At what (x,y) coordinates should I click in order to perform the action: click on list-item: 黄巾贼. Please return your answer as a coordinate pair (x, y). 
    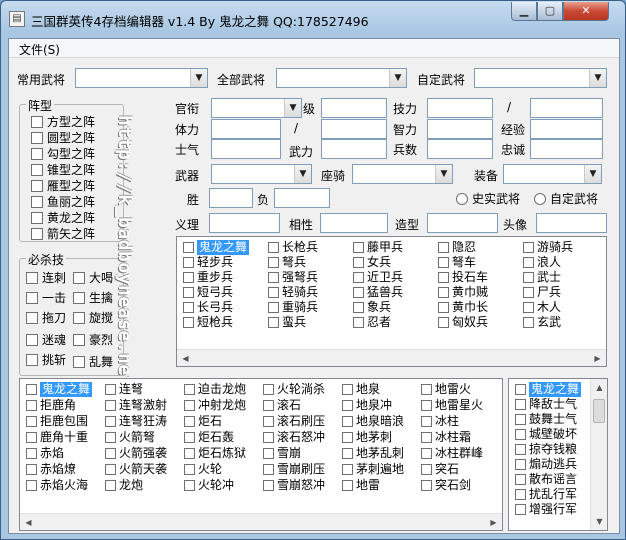
    Looking at the image, I should click on (463, 292).